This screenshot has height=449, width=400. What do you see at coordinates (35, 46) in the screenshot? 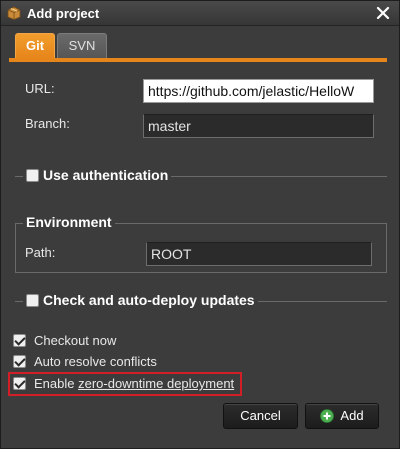
I see `tab-git: Git` at bounding box center [35, 46].